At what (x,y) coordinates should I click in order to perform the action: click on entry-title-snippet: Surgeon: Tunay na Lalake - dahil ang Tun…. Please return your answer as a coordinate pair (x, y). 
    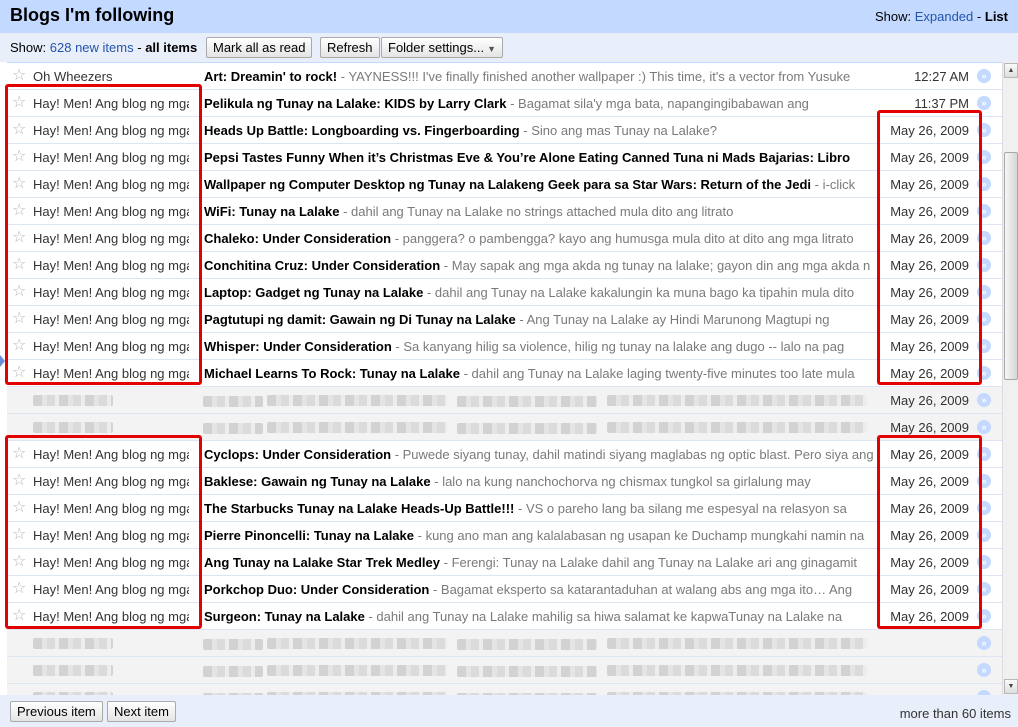
    Looking at the image, I should click on (542, 616).